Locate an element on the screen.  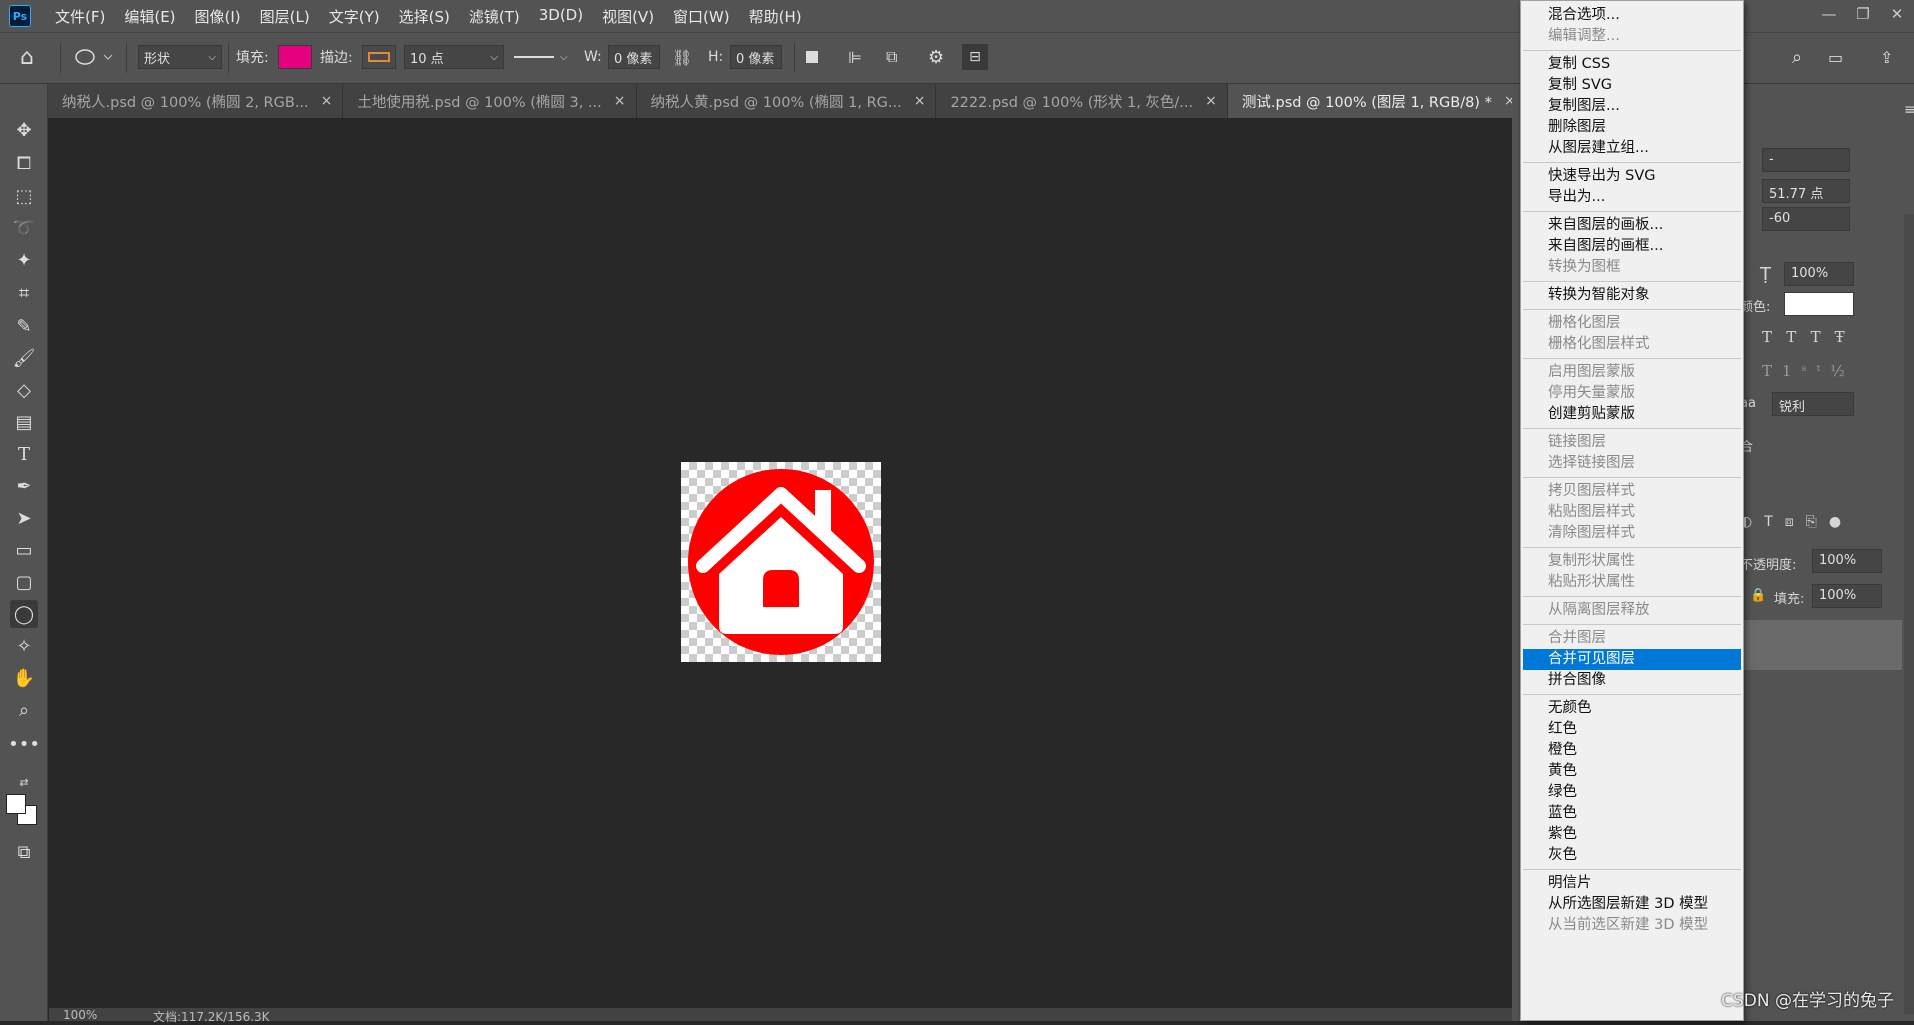
document-tab: 纳税人.psd @ 100% (椭圆 2, RGB... × is located at coordinates (196, 101).